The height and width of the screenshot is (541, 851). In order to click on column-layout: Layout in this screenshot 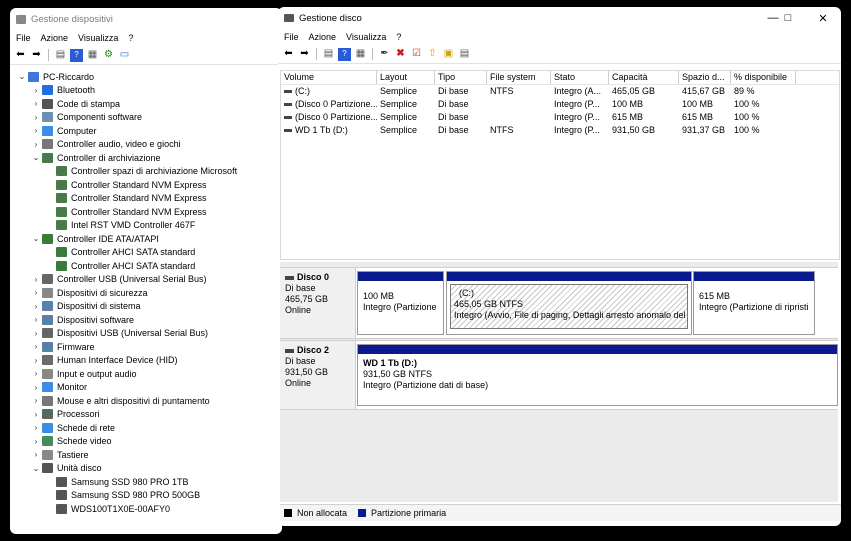, I will do `click(406, 77)`.